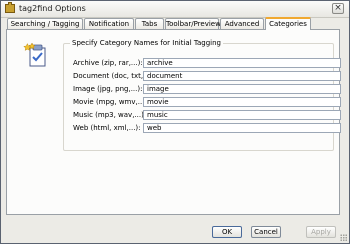 Image resolution: width=350 pixels, height=244 pixels. I want to click on image-label: Image (jpg, png,...):, so click(108, 89).